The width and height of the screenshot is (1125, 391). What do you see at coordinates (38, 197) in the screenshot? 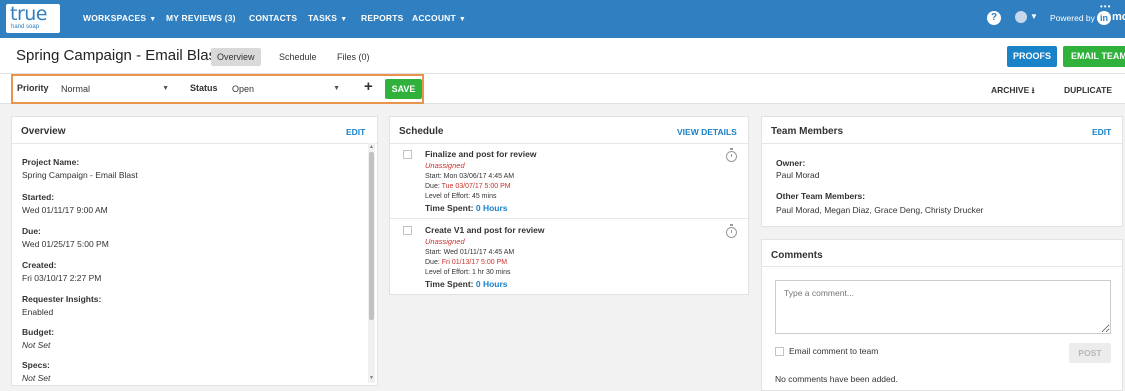
I see `field-label: Started:` at bounding box center [38, 197].